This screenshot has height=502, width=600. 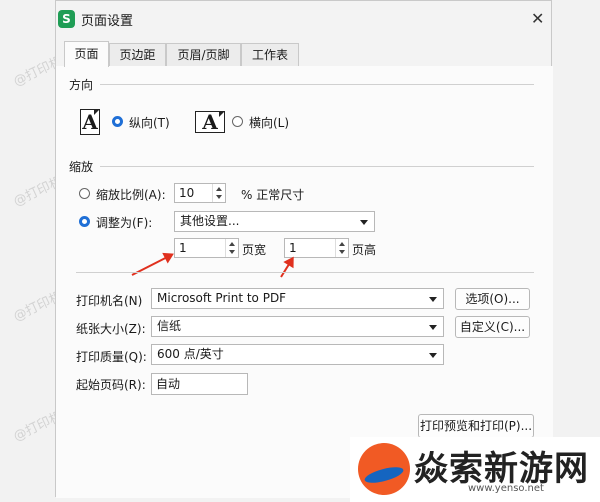 What do you see at coordinates (117, 121) in the screenshot?
I see `portrait-radio` at bounding box center [117, 121].